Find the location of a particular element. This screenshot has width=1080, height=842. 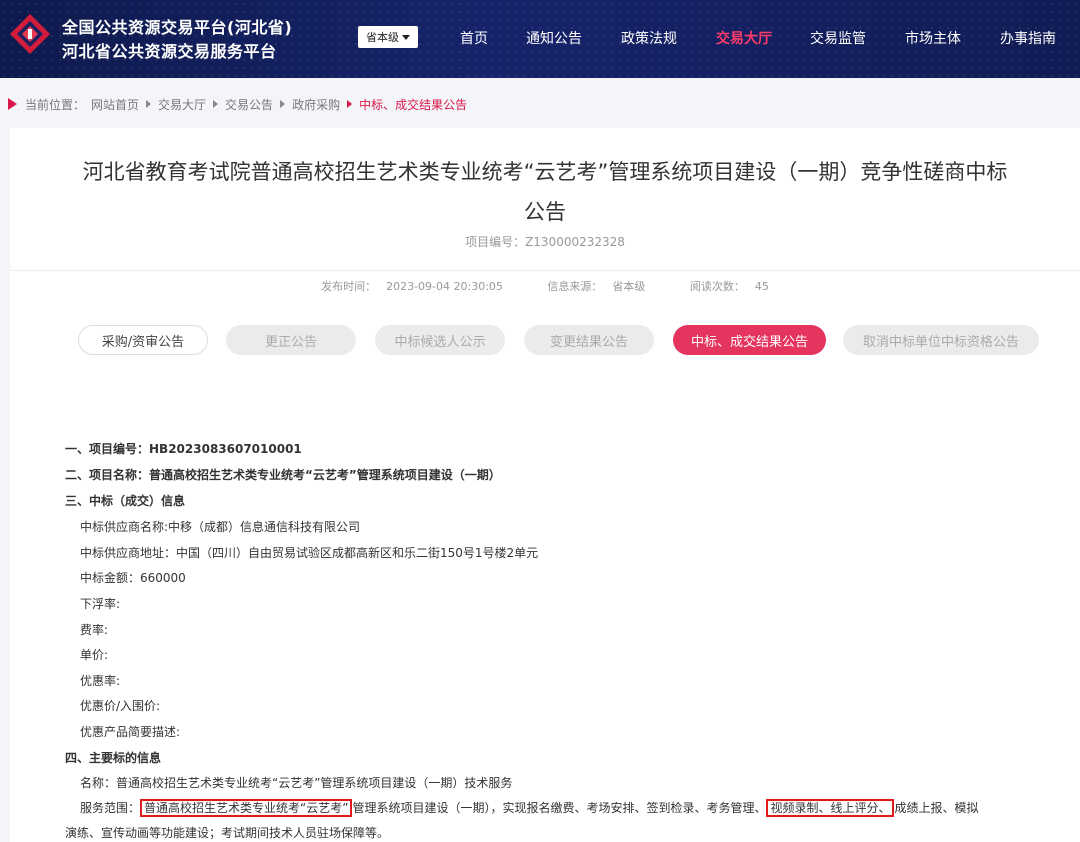

project-number: 项目编号：Z130000232328 is located at coordinates (545, 242).